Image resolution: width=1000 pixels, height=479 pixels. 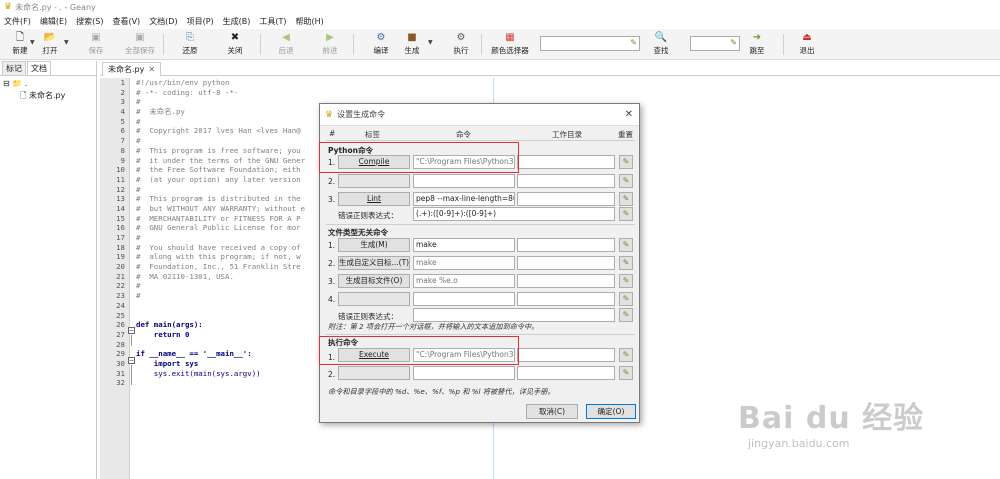 What do you see at coordinates (566, 162) in the screenshot?
I see `python-compile-workdir-input` at bounding box center [566, 162].